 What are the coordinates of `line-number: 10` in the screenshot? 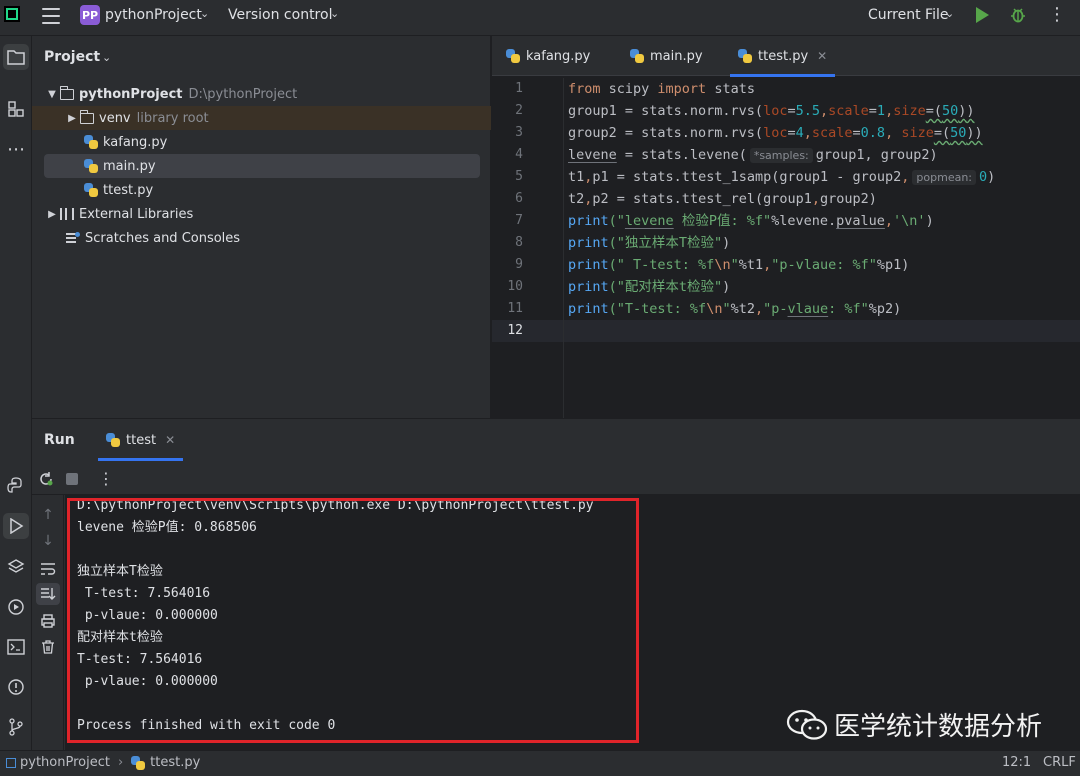 It's located at (515, 286).